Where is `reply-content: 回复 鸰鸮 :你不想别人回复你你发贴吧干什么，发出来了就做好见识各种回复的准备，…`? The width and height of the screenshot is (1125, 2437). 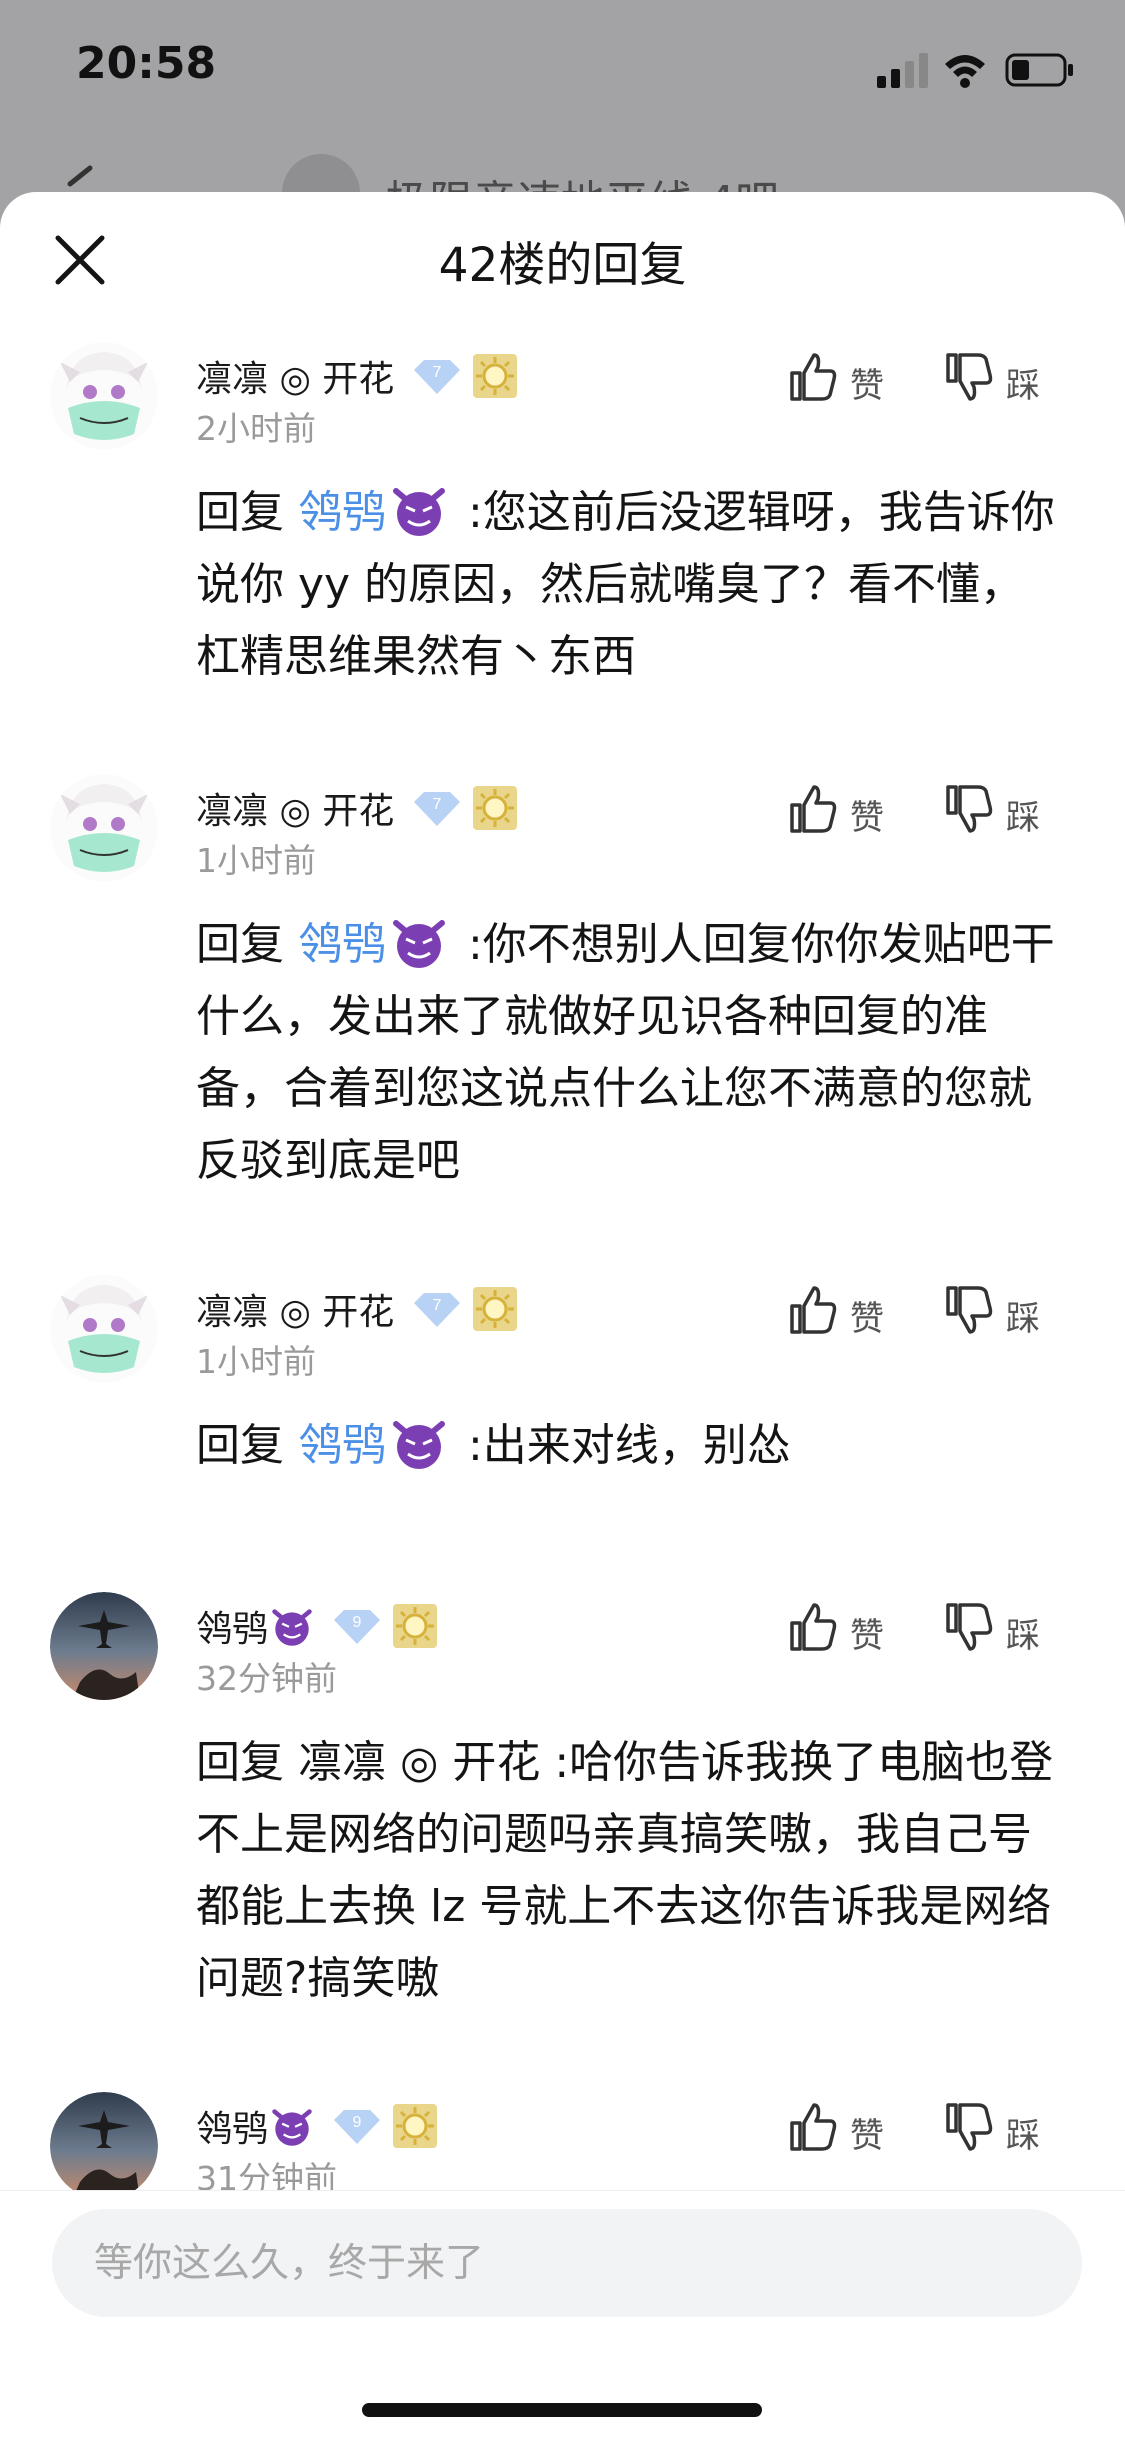
reply-content: 回复 鸰鸮 :你不想别人回复你你发贴吧干什么，发出来了就做好见识各种回复的准备，… is located at coordinates (626, 1053).